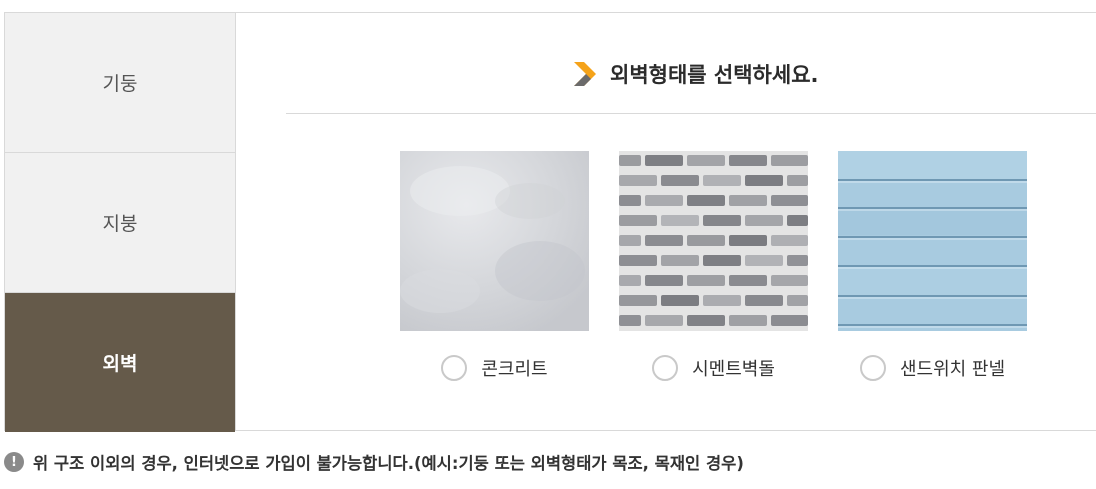 Image resolution: width=1096 pixels, height=489 pixels. I want to click on concrete-texture-image, so click(494, 241).